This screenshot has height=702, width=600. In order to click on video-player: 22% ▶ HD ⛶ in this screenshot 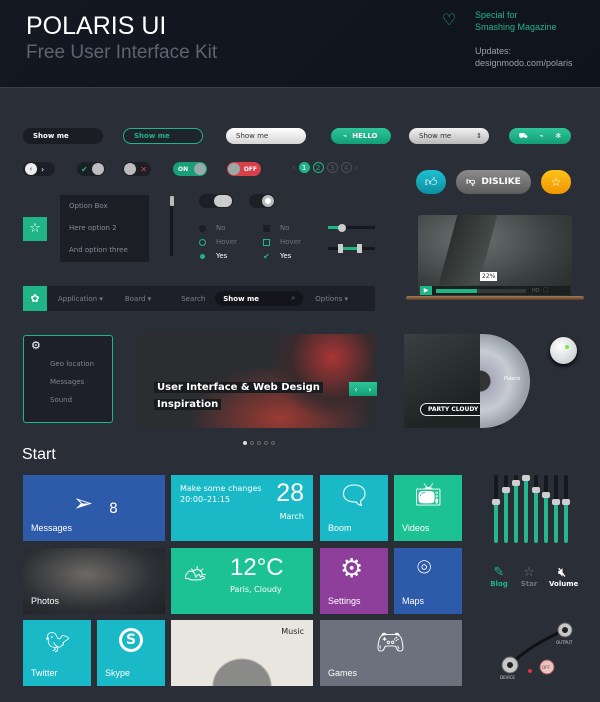, I will do `click(495, 256)`.